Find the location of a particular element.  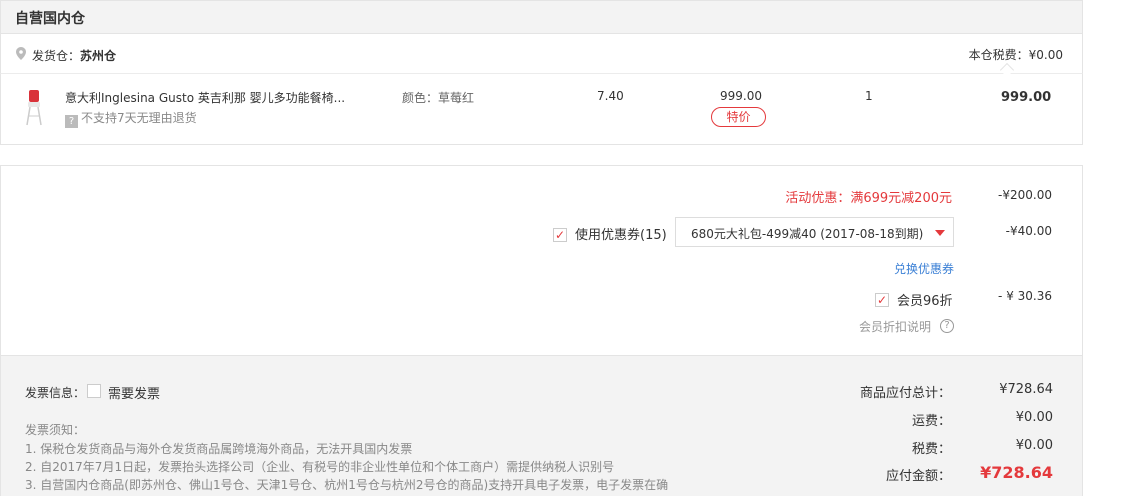

return-policy-text: 不支持7天无理由退货 is located at coordinates (139, 118).